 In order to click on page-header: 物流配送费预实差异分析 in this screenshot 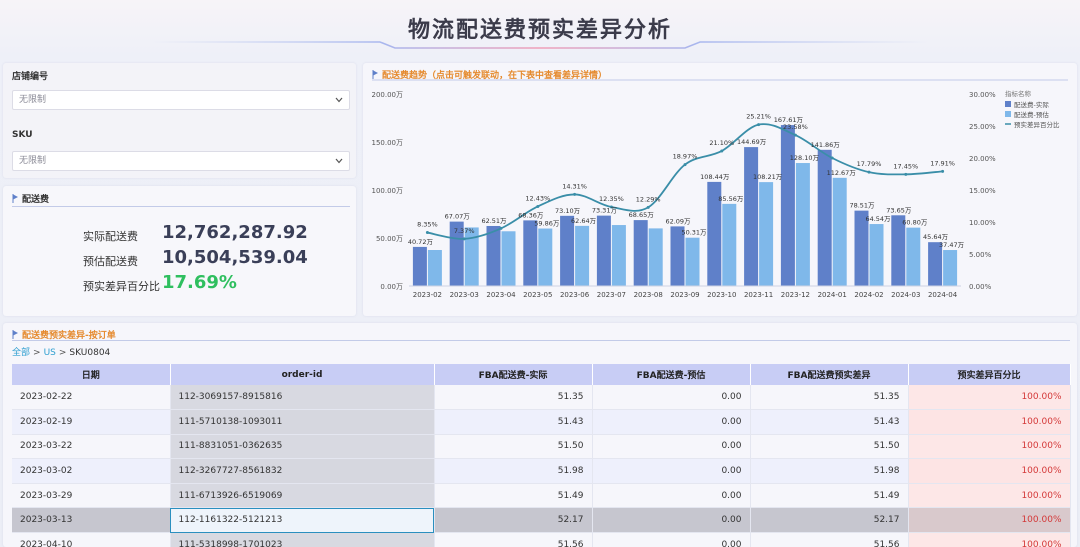, I will do `click(540, 28)`.